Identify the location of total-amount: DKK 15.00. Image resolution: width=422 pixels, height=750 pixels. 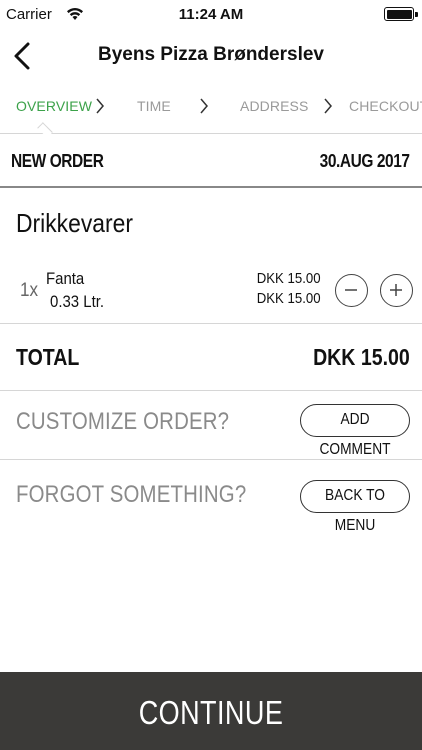
(361, 357).